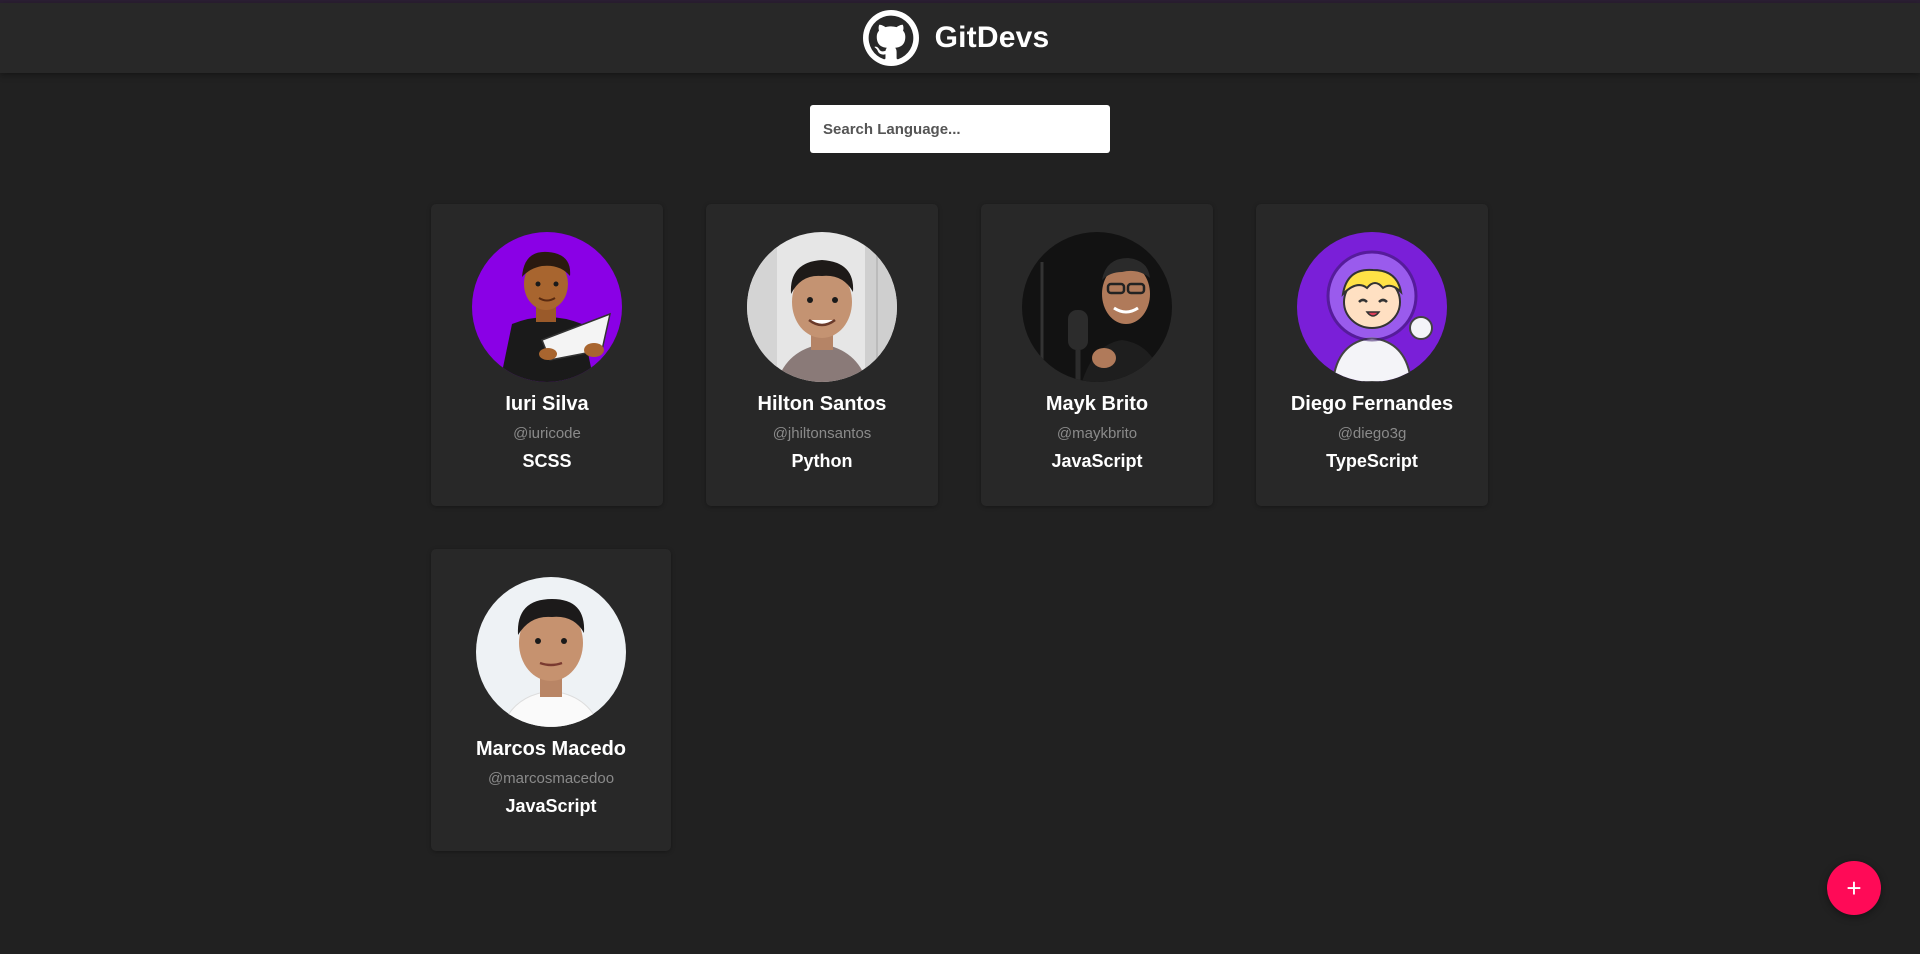 The height and width of the screenshot is (954, 1920). Describe the element at coordinates (822, 404) in the screenshot. I see `developer-name: Hilton Santos` at that location.